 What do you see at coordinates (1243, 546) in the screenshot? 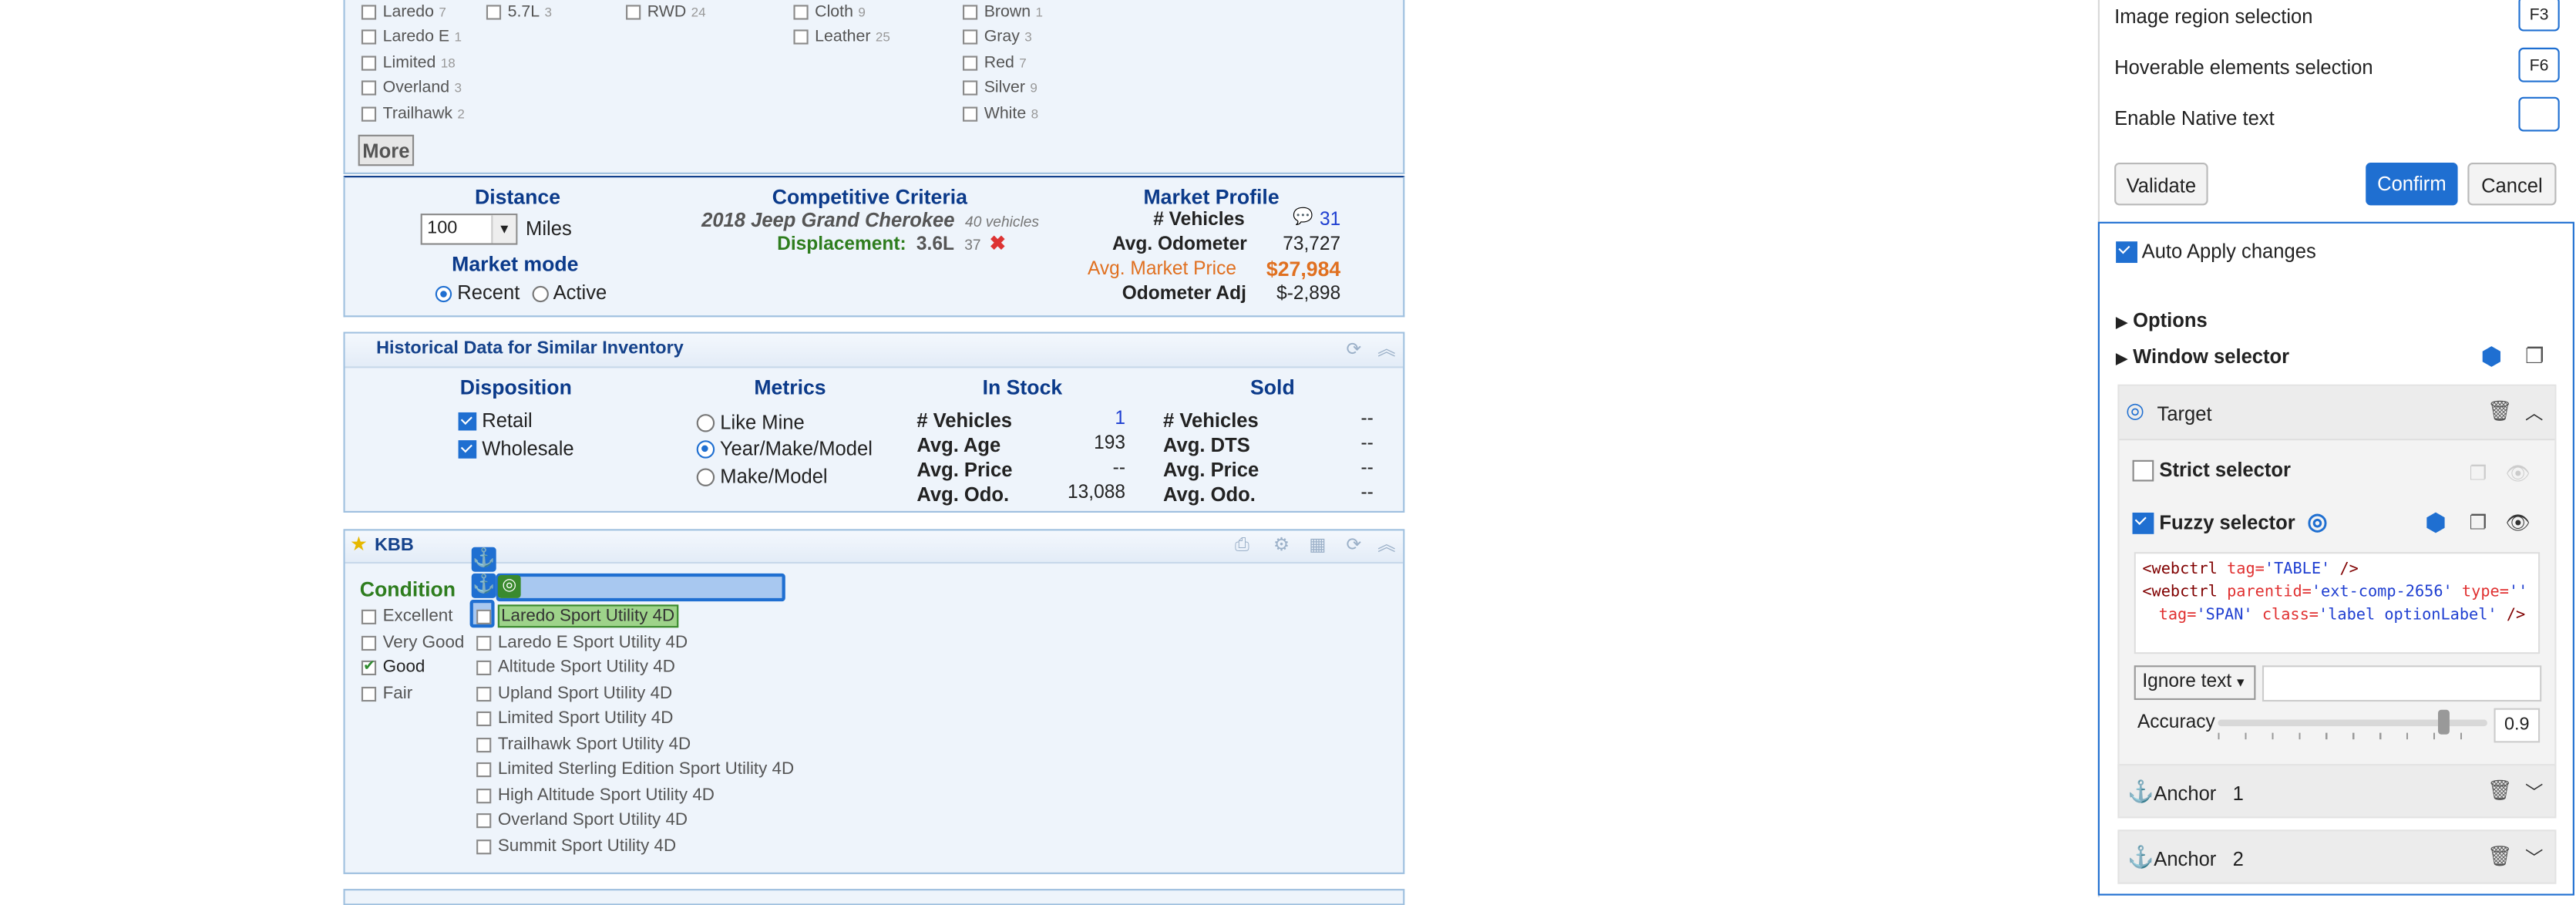
I see `print-icon: ⎙` at bounding box center [1243, 546].